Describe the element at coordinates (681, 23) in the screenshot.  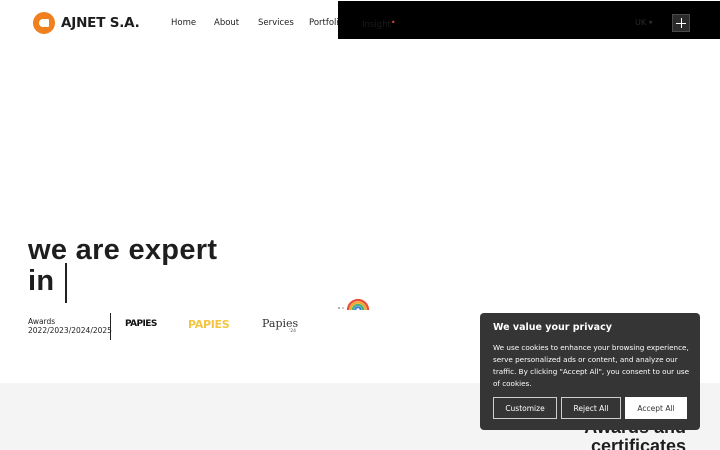
I see `menu-plus-button` at that location.